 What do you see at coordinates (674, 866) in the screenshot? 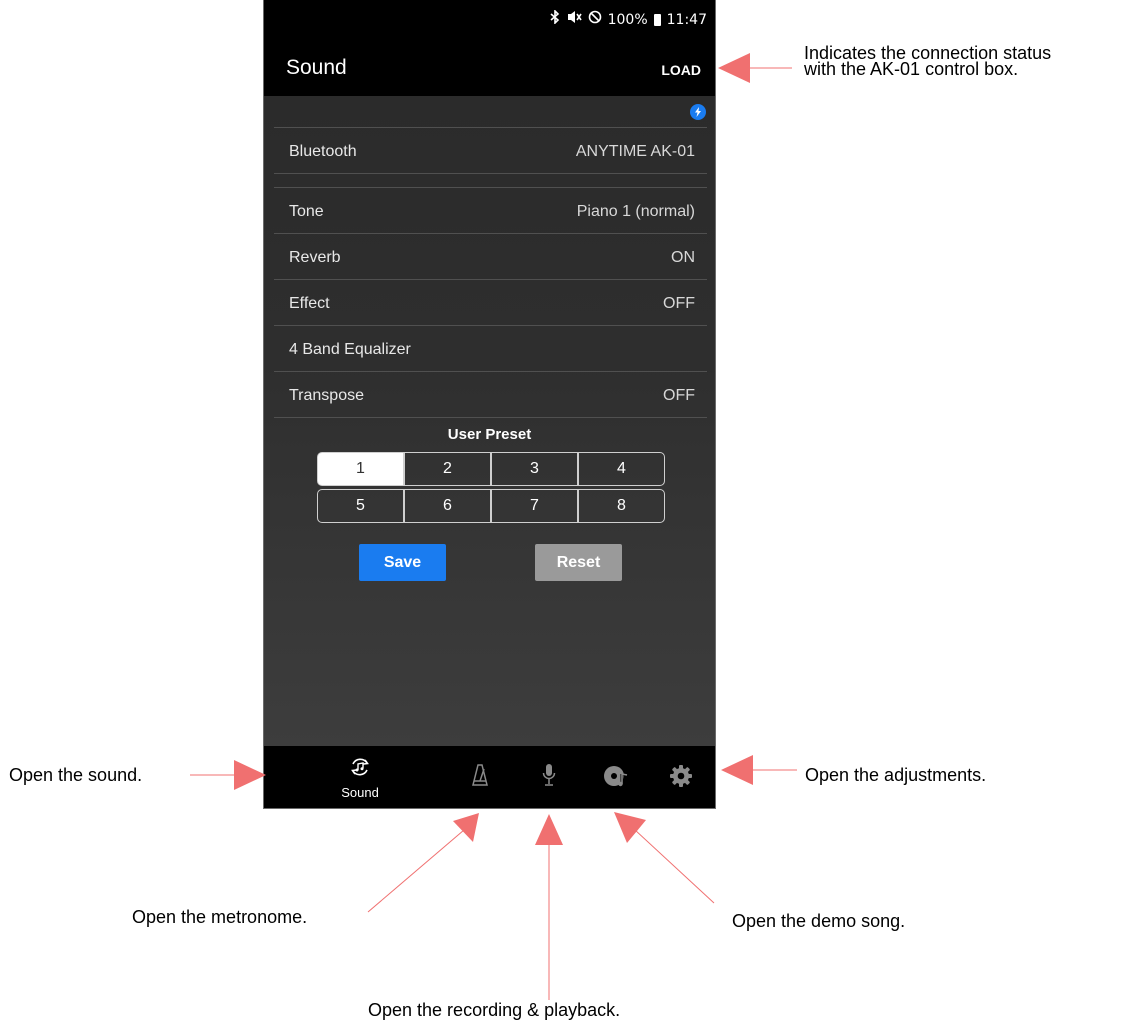
I see `arrow-line-demo` at bounding box center [674, 866].